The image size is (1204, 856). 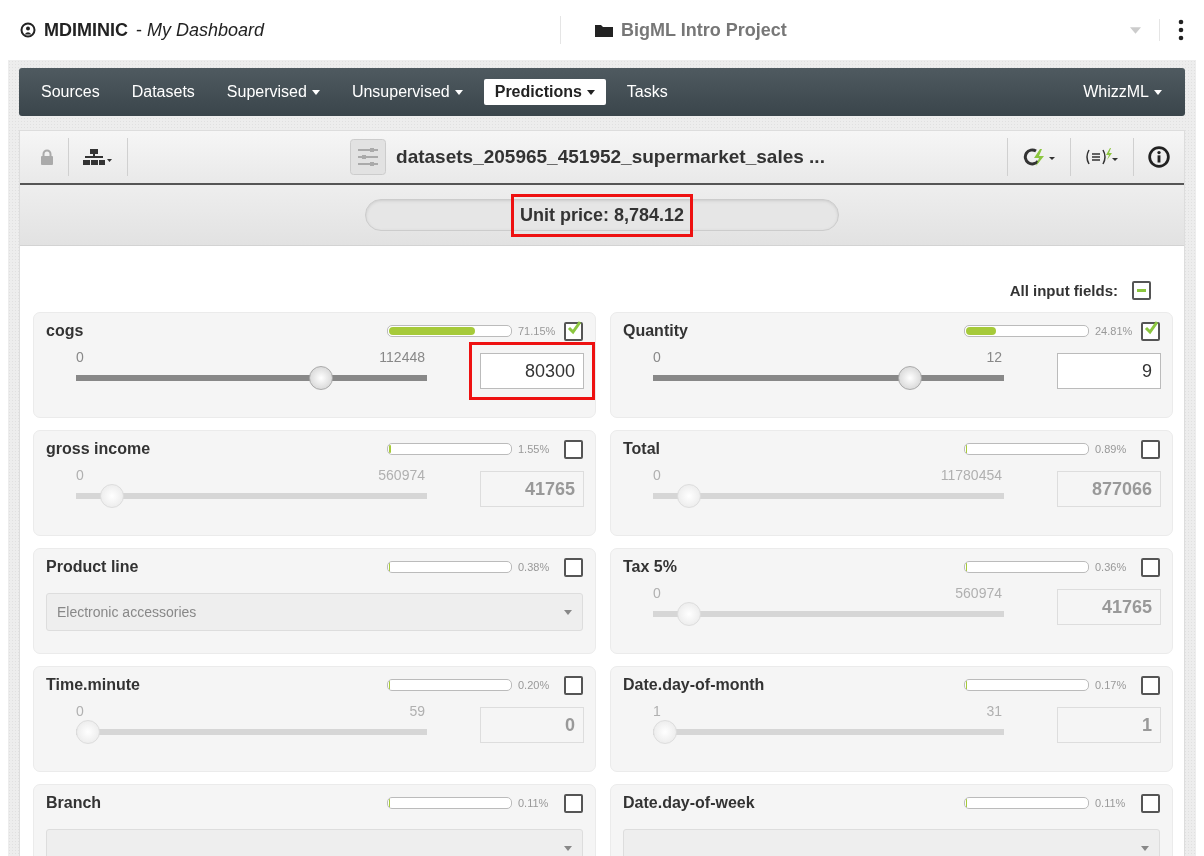 What do you see at coordinates (273, 92) in the screenshot?
I see `nav-tab: Supervised` at bounding box center [273, 92].